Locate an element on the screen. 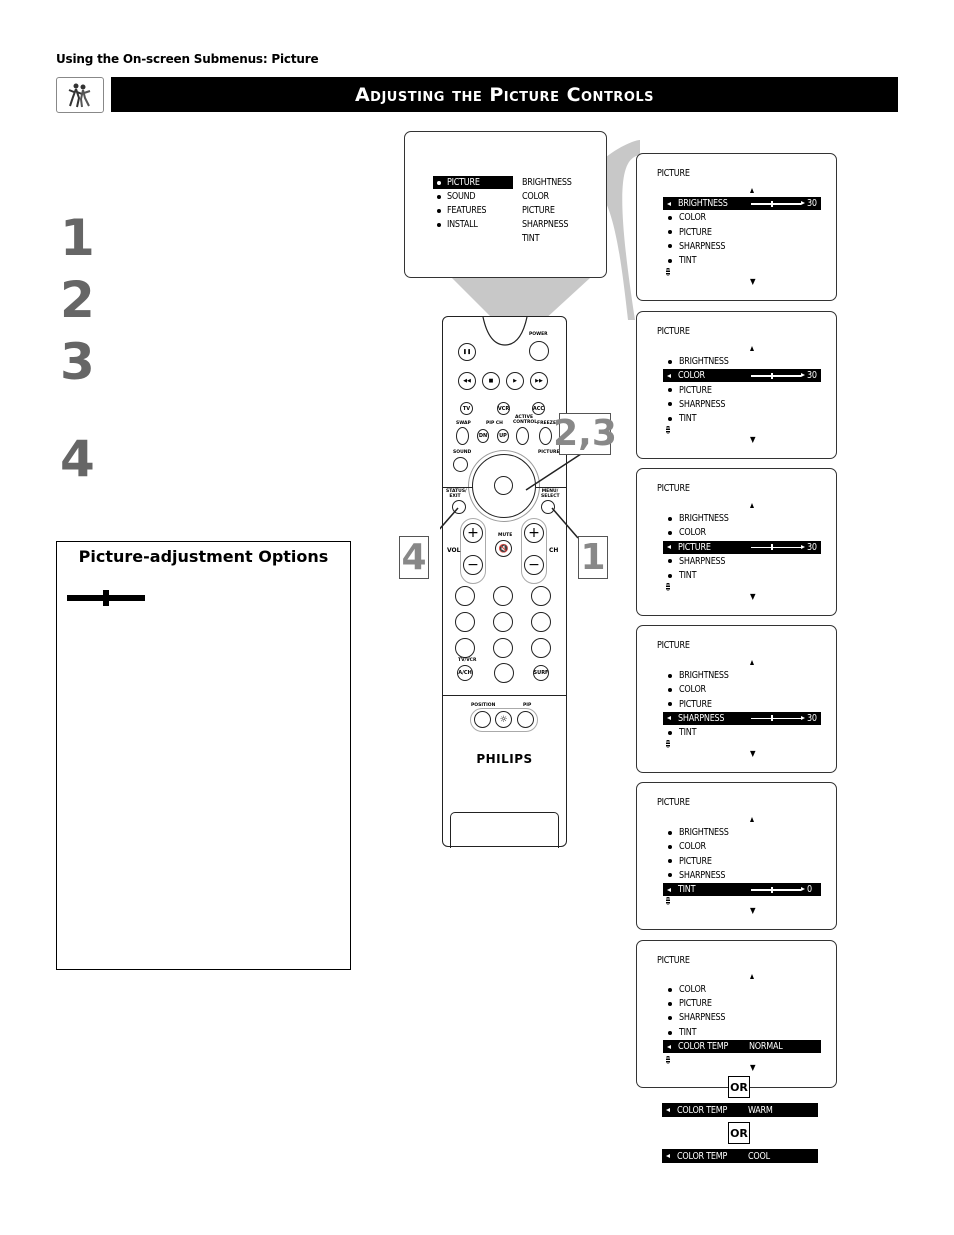 The width and height of the screenshot is (954, 1235). tv-button: TV is located at coordinates (466, 408).